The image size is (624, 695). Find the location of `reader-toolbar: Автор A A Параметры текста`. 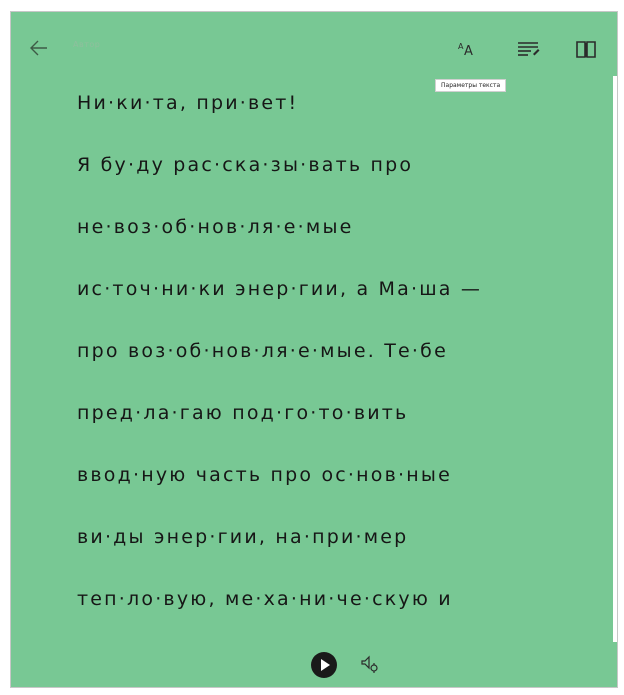

reader-toolbar: Автор A A Параметры текста is located at coordinates (314, 52).